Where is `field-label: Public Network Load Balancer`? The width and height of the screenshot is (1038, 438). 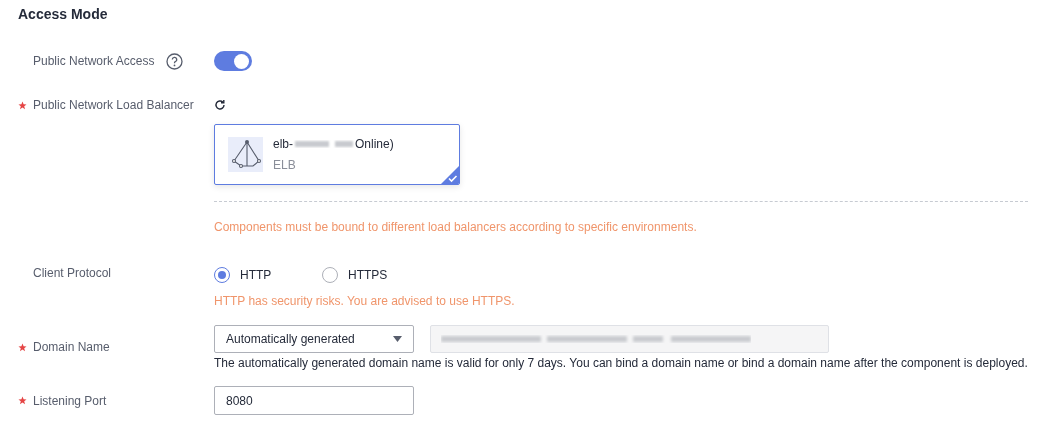
field-label: Public Network Load Balancer is located at coordinates (113, 105).